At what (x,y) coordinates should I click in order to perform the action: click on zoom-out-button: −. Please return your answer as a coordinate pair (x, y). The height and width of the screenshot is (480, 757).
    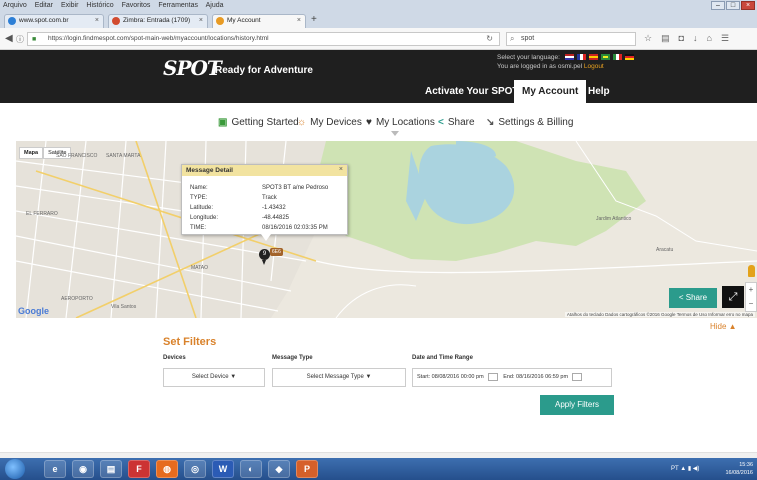
    Looking at the image, I should click on (751, 304).